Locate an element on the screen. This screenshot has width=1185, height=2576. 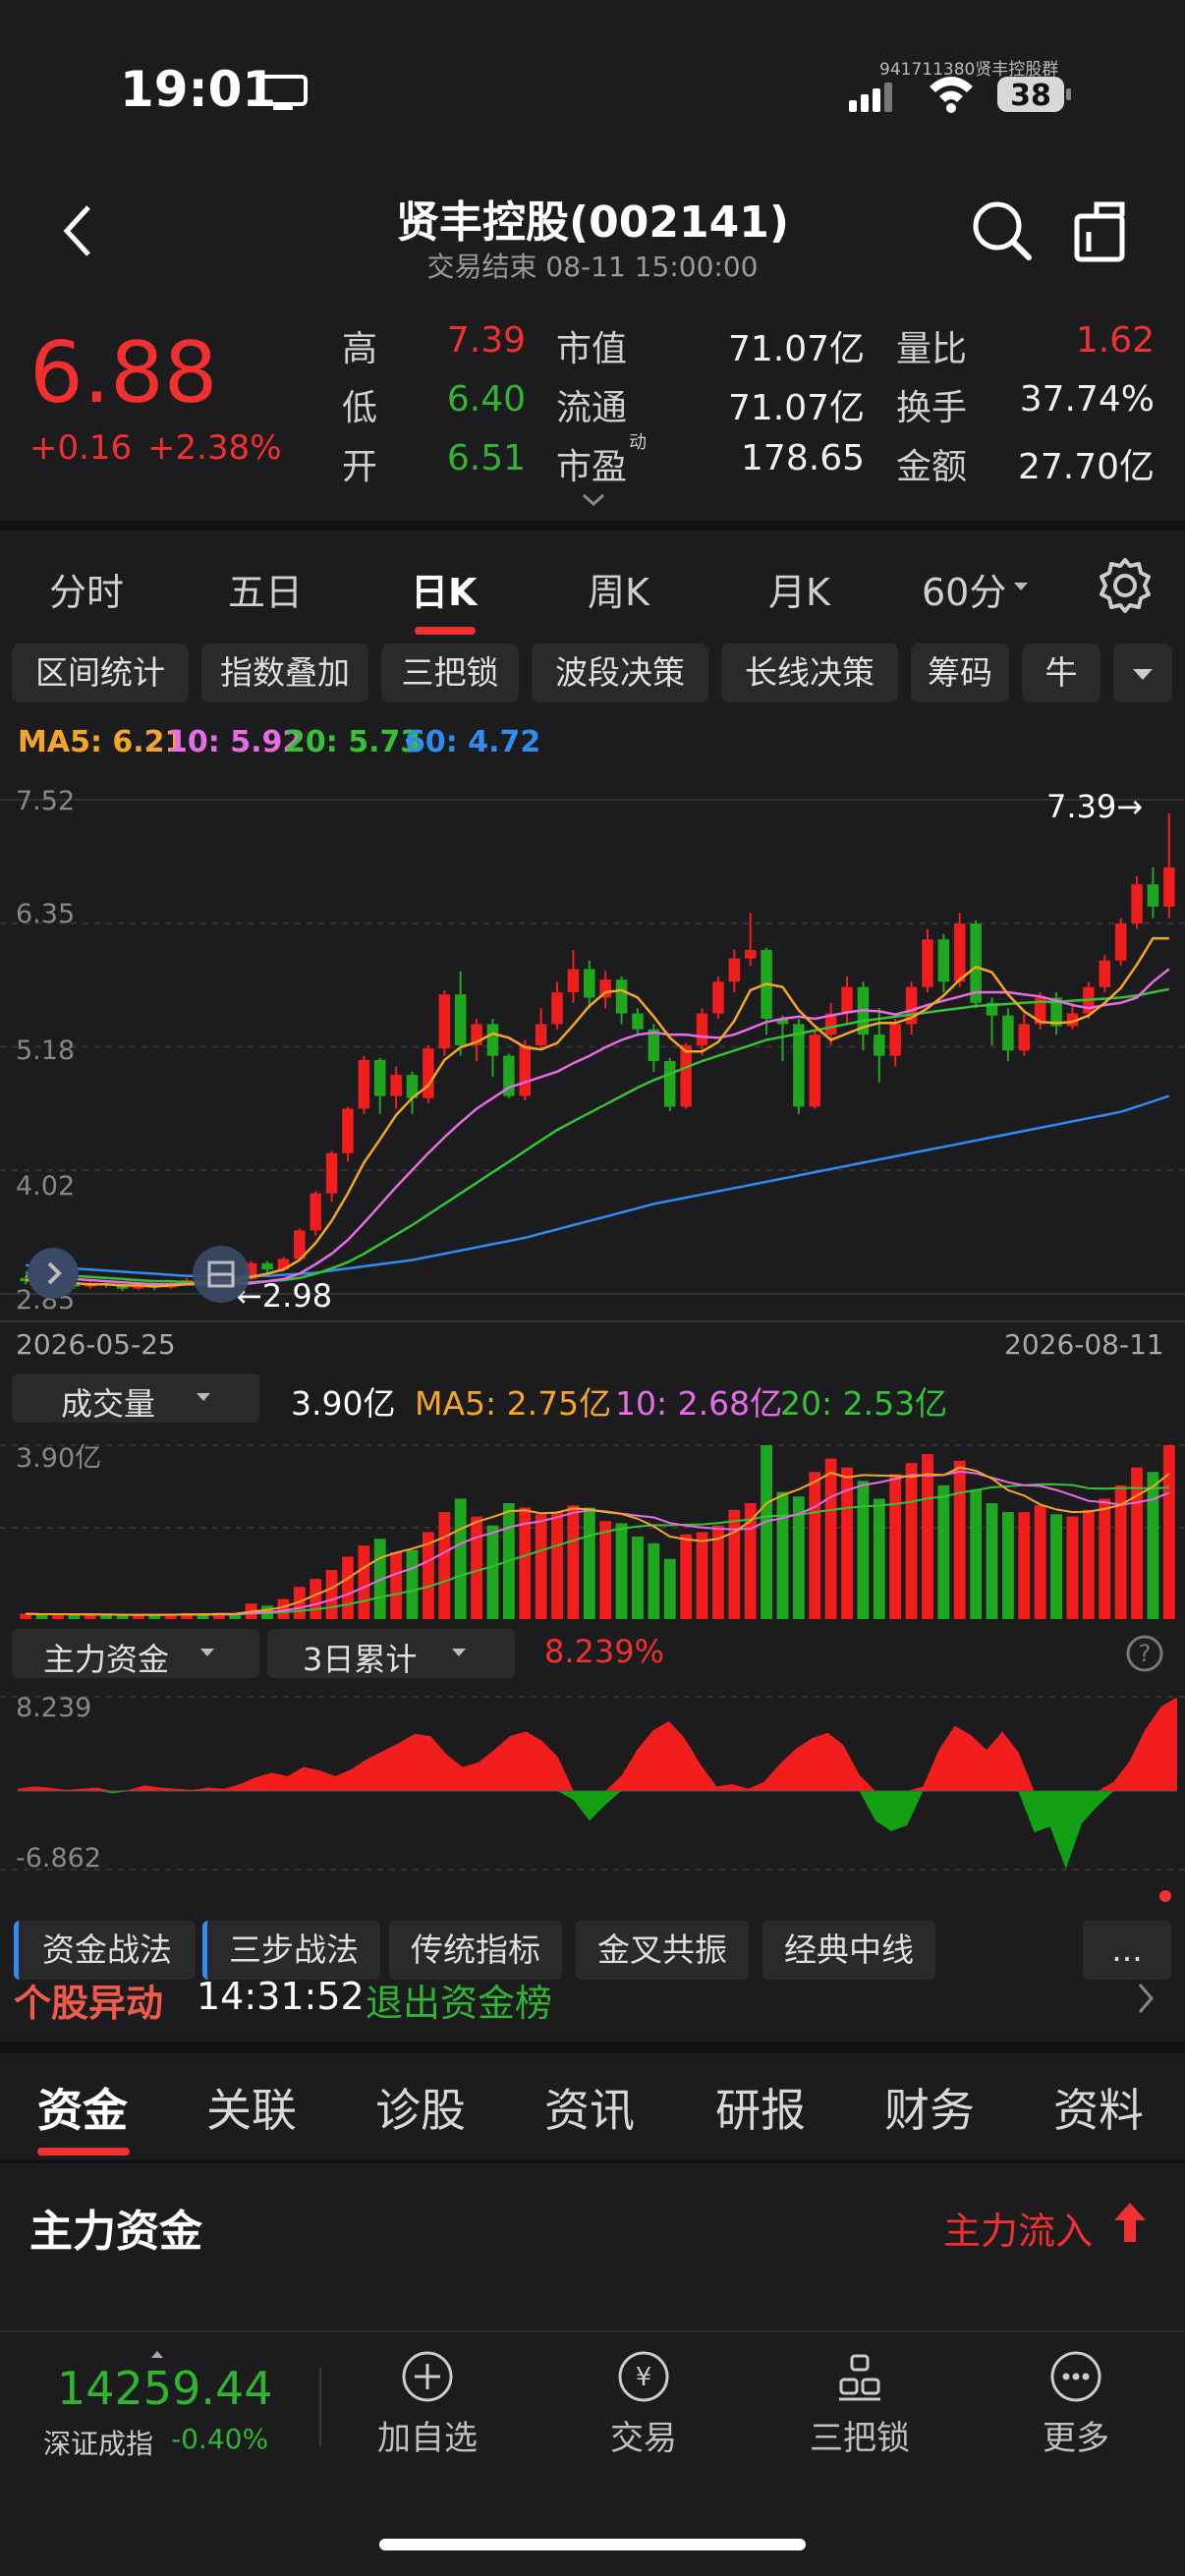
subtab-three-step: 三步战法 is located at coordinates (291, 1950).